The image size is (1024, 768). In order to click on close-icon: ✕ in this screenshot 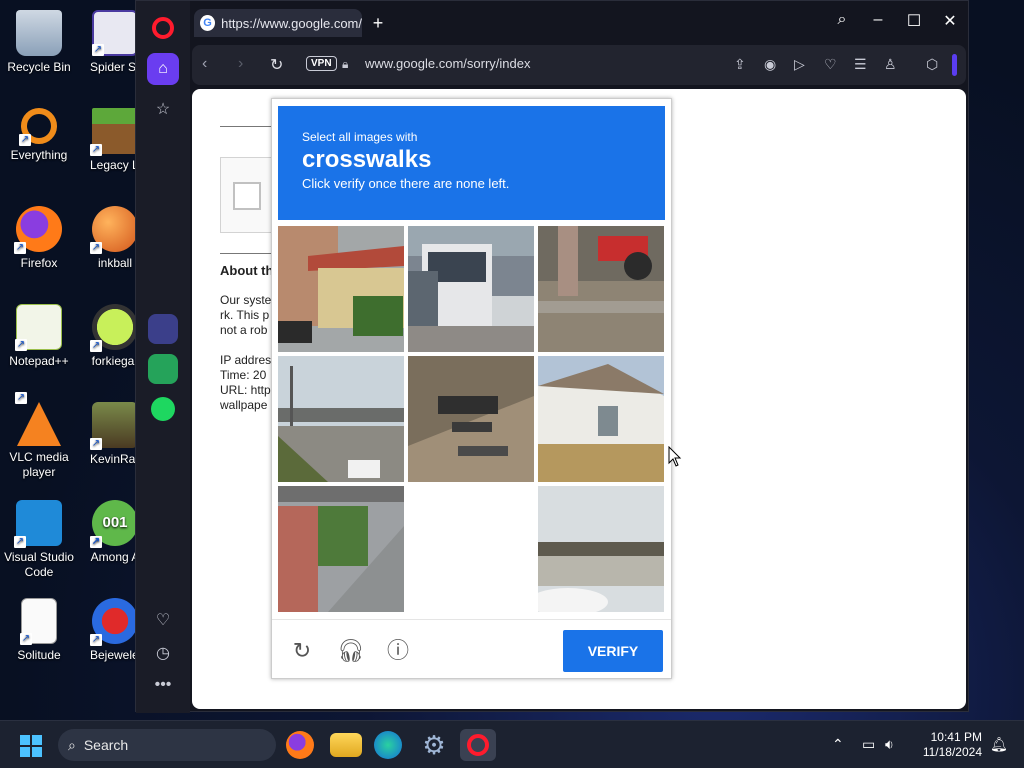, I will do `click(950, 21)`.